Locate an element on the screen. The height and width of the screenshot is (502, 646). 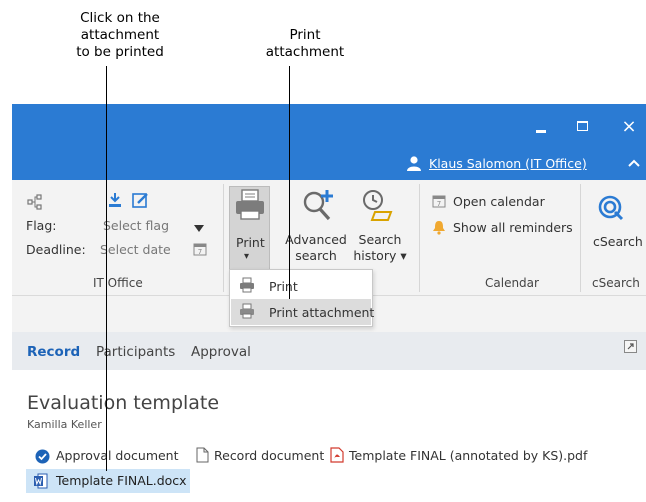
menu-item-print: Print is located at coordinates (301, 286).